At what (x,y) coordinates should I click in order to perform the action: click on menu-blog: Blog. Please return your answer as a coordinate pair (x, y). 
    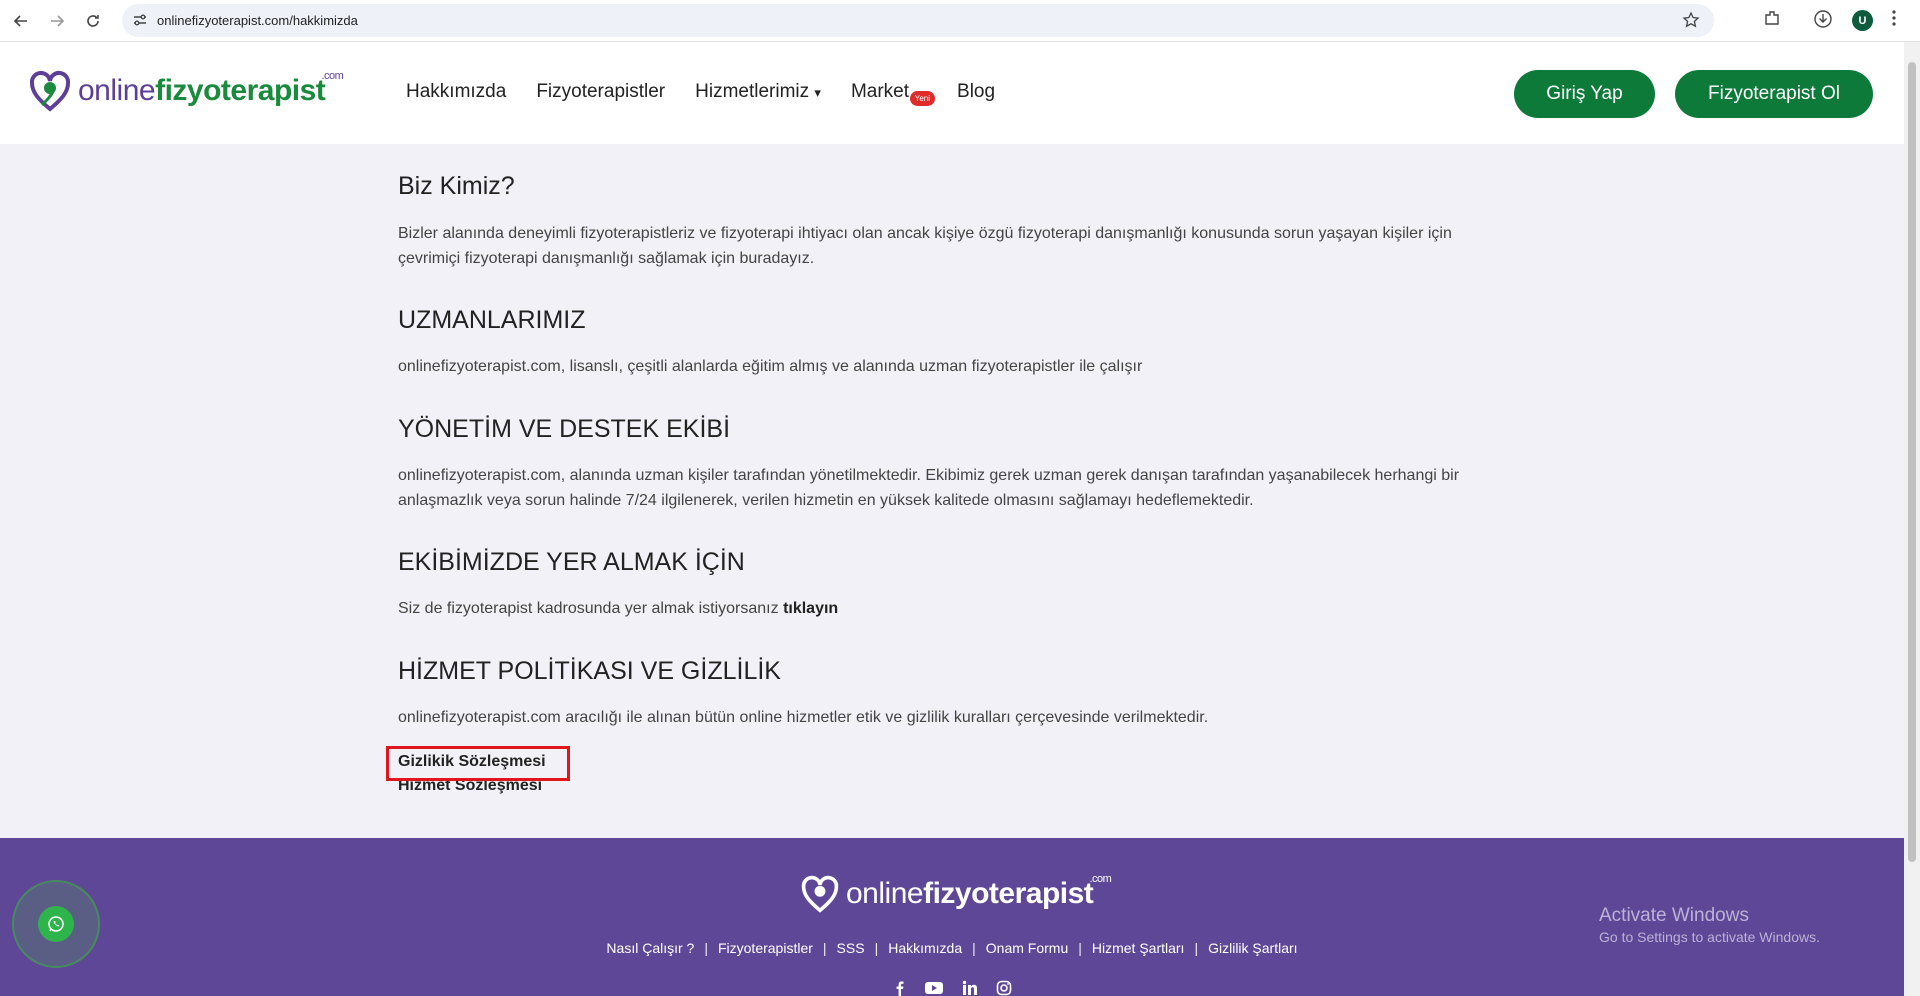
    Looking at the image, I should click on (976, 92).